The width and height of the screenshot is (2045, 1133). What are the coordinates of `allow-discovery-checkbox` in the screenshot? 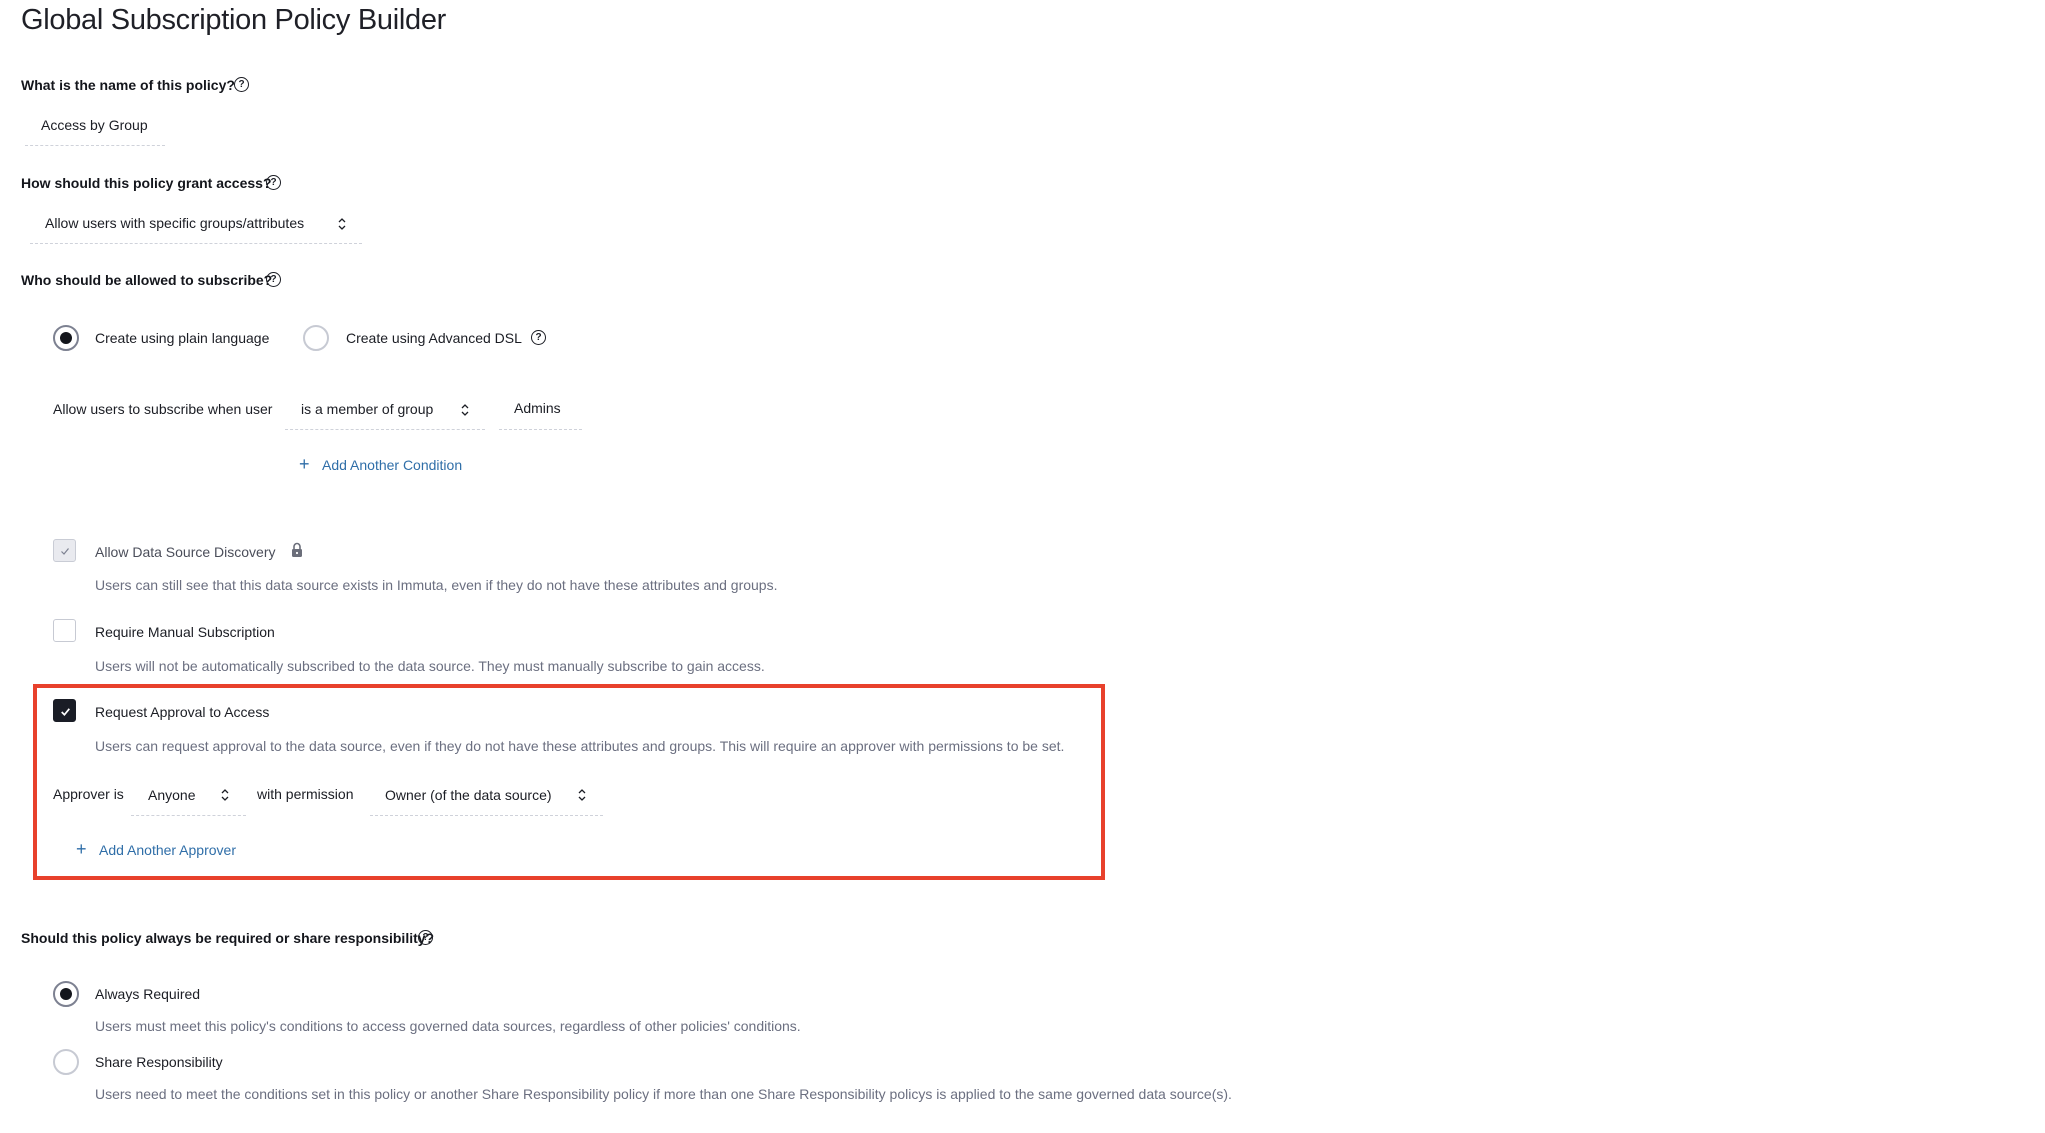 It's located at (64, 550).